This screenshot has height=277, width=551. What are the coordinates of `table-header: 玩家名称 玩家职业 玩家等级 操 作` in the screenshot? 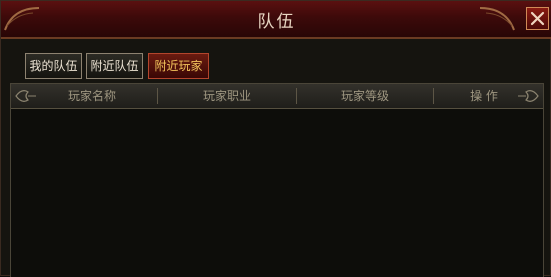 It's located at (277, 96).